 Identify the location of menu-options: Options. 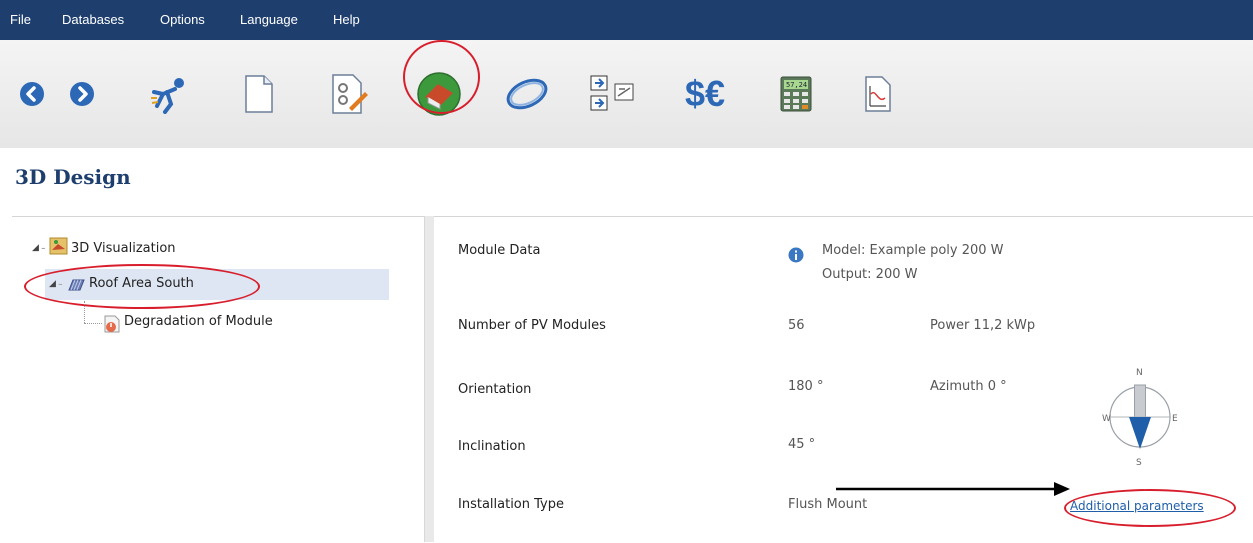
(182, 19).